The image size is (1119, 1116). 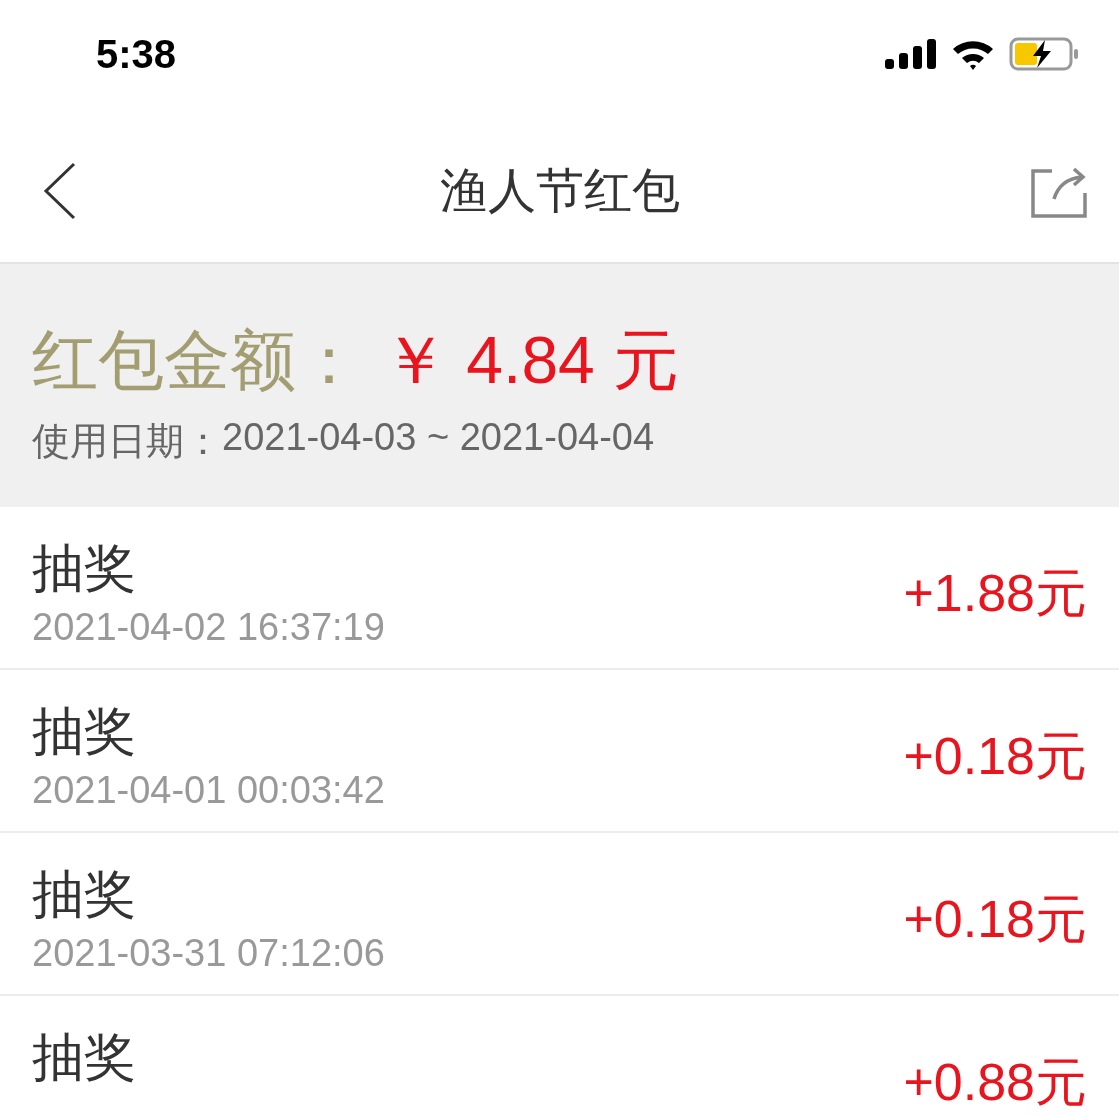 I want to click on record-time: 2021-03-31 07:12:06, so click(x=208, y=954).